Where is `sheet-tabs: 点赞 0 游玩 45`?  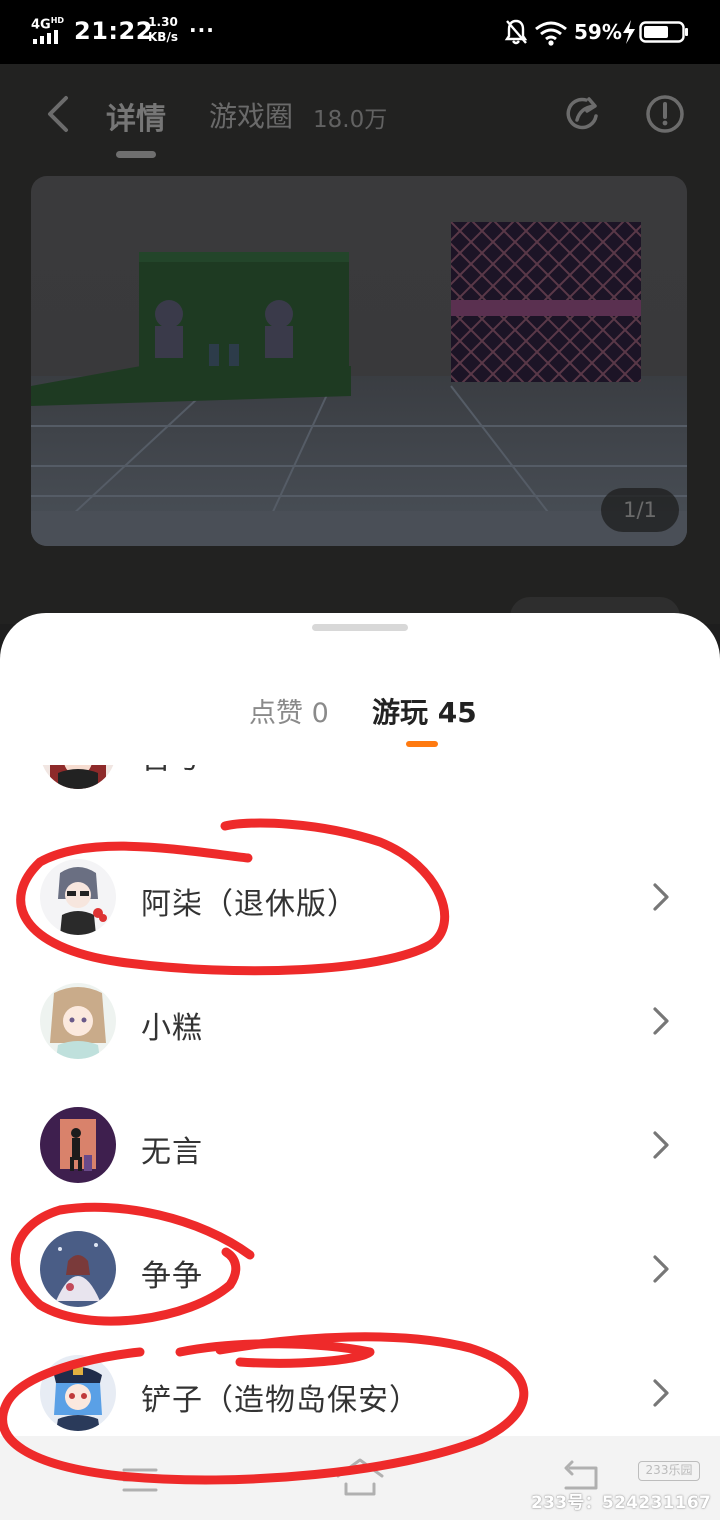 sheet-tabs: 点赞 0 游玩 45 is located at coordinates (360, 716).